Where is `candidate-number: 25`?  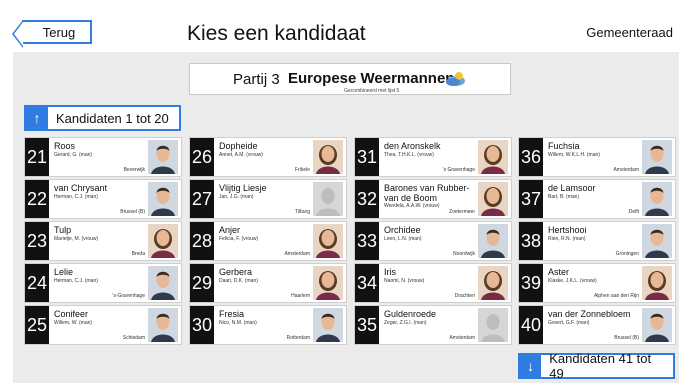
candidate-number: 25 is located at coordinates (37, 325).